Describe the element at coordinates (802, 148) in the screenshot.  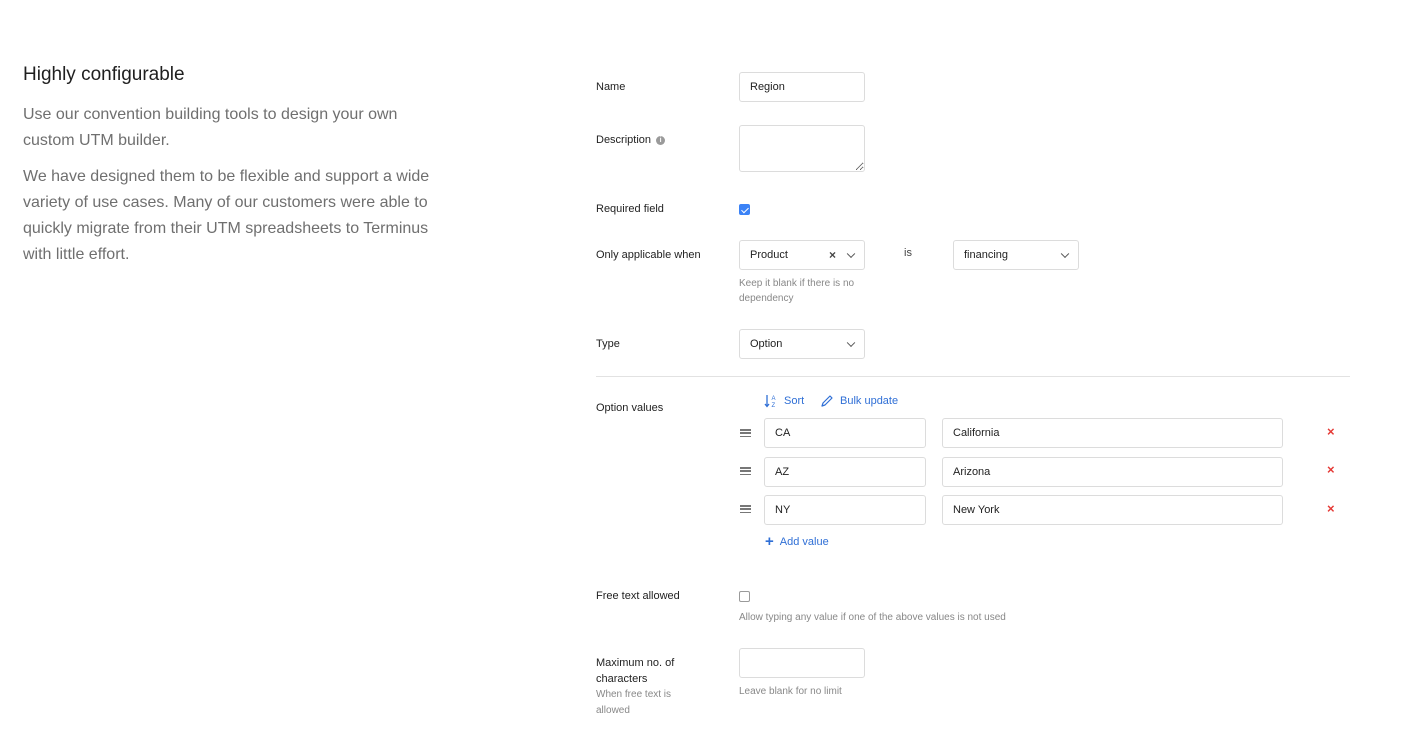
I see `description-textarea` at that location.